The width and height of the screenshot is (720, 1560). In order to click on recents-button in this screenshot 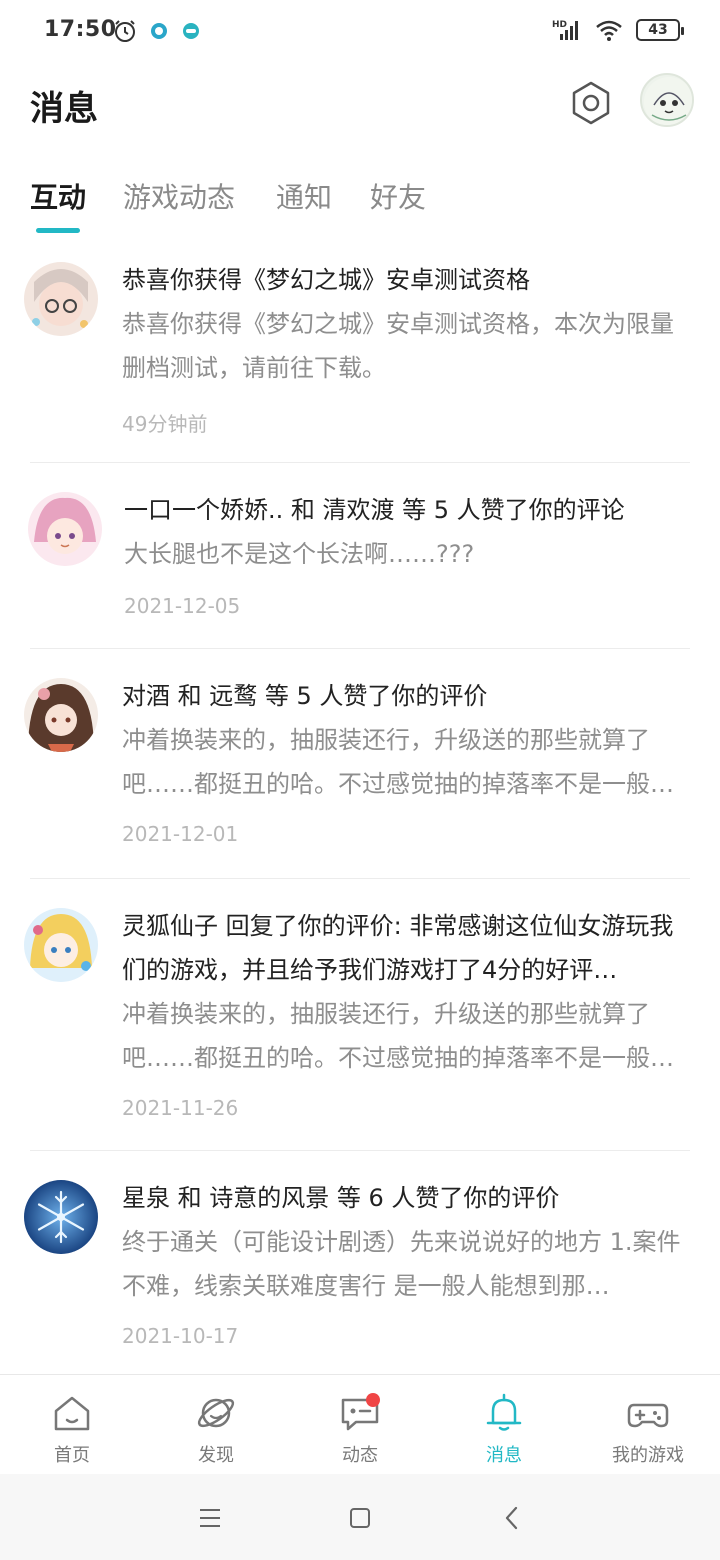, I will do `click(210, 1518)`.